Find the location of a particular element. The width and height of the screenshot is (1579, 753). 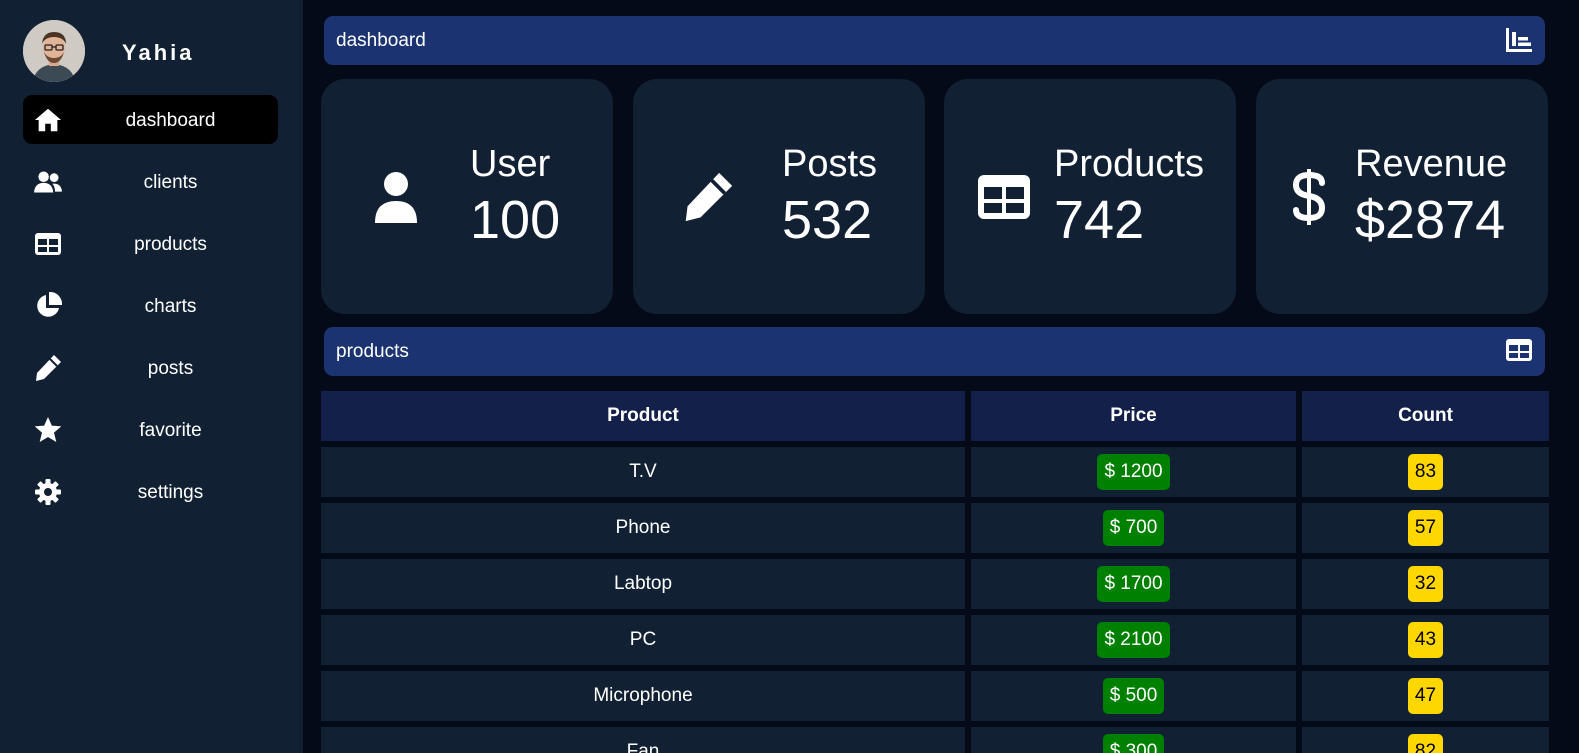

sidebar-item-label: charts is located at coordinates (170, 306).